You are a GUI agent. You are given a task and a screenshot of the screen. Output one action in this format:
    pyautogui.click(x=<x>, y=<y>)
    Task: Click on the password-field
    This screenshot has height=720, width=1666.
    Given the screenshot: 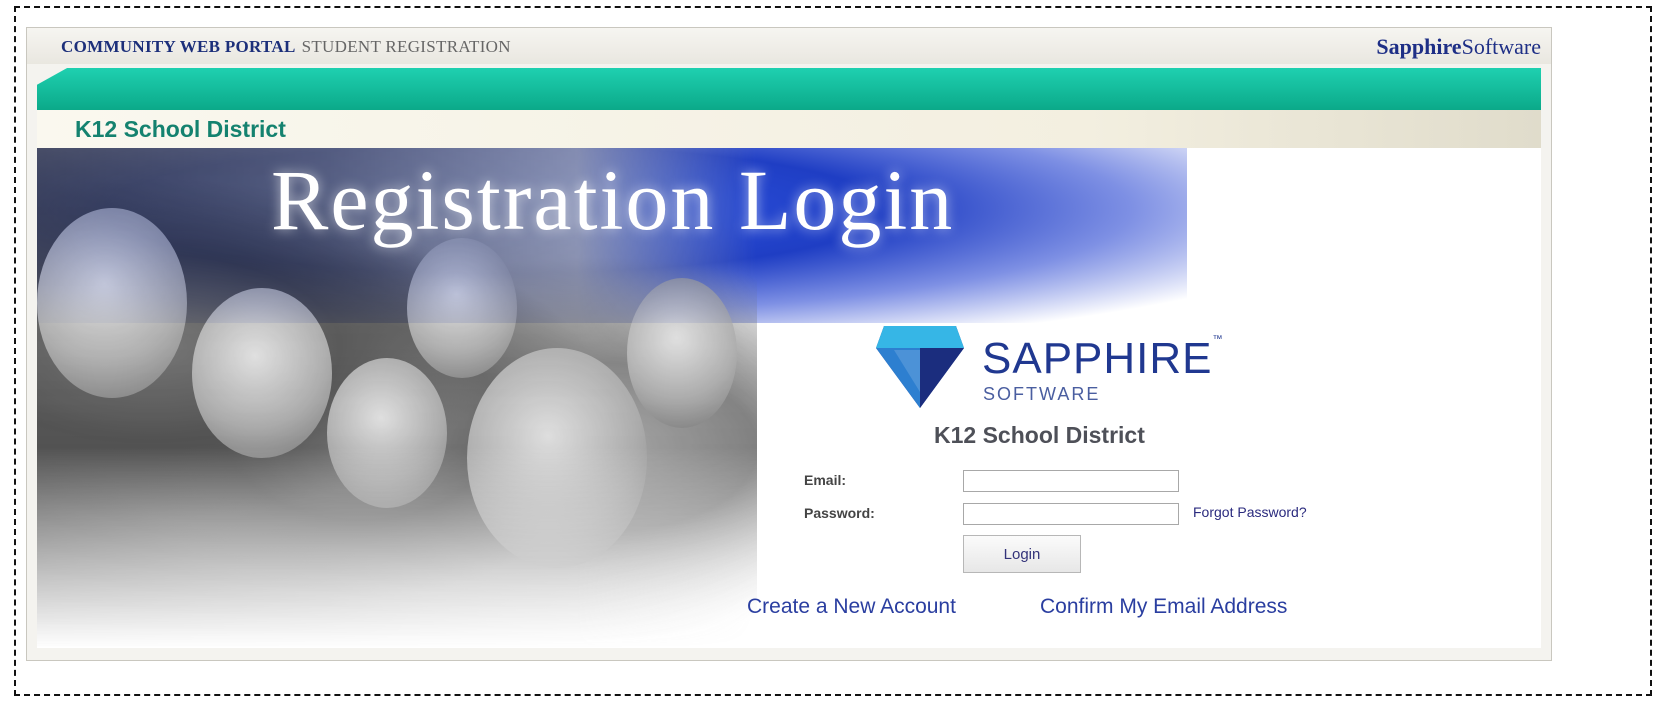 What is the action you would take?
    pyautogui.click(x=1071, y=514)
    